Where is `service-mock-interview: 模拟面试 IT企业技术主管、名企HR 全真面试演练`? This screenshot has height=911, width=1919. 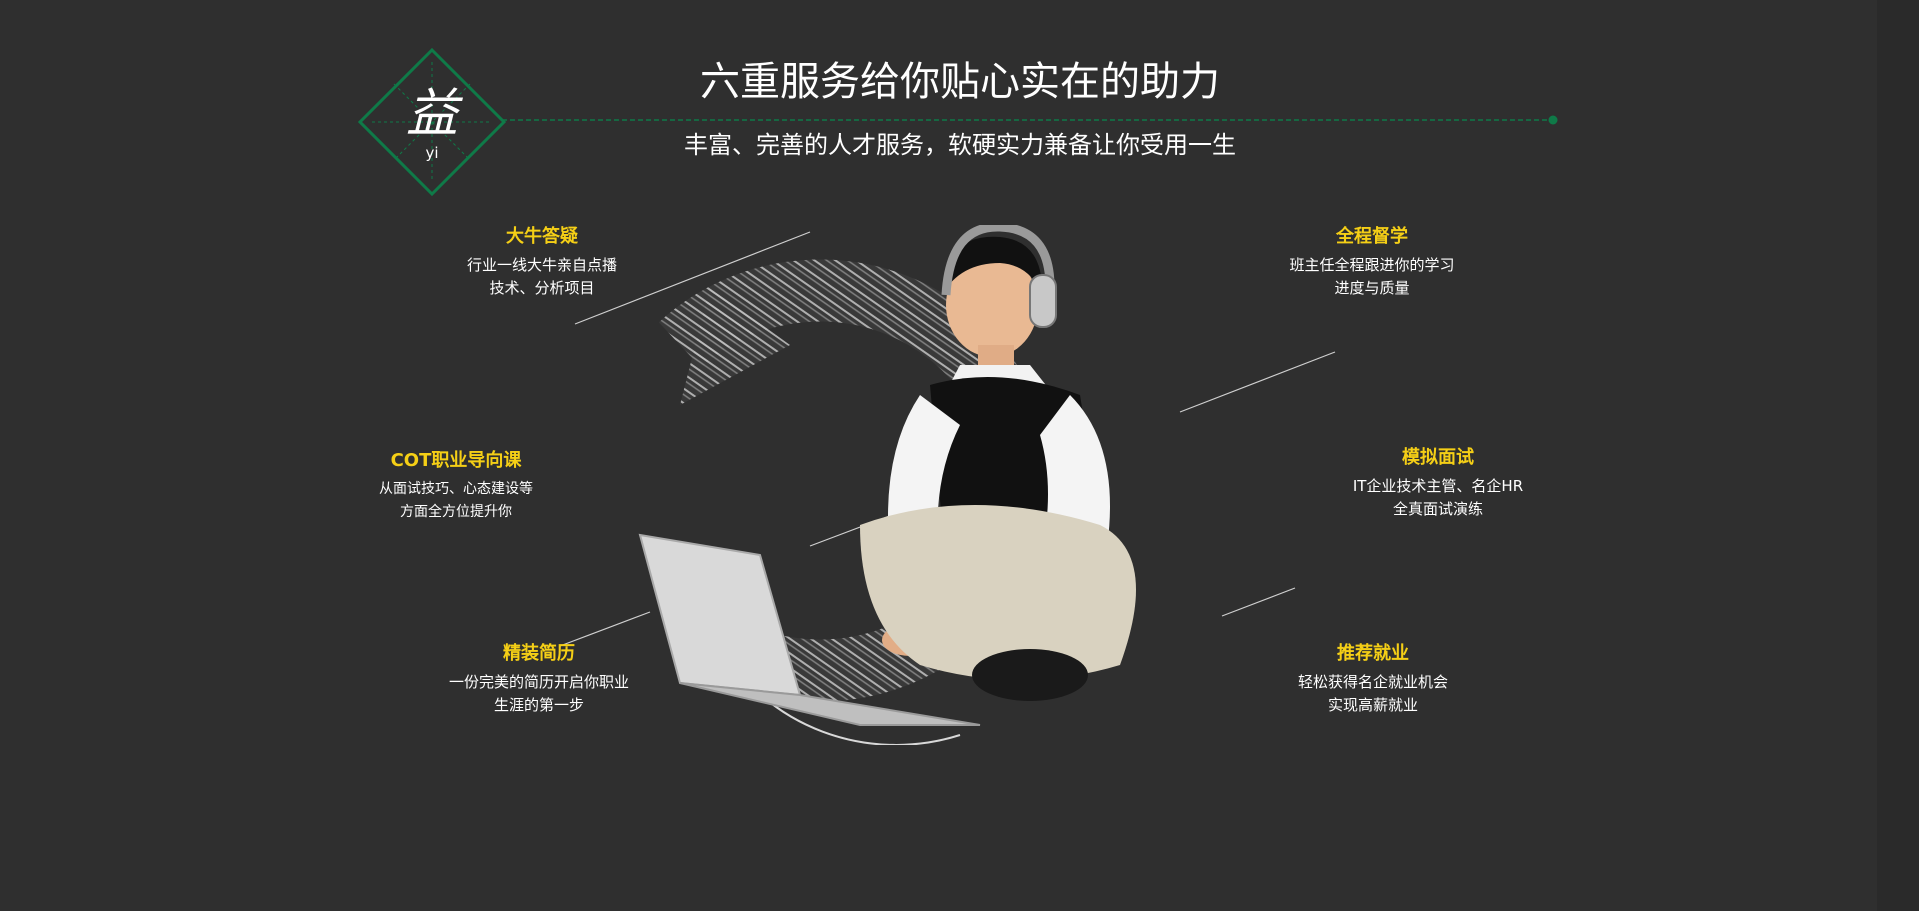
service-mock-interview: 模拟面试 IT企业技术主管、名企HR 全真面试演练 is located at coordinates (1438, 483).